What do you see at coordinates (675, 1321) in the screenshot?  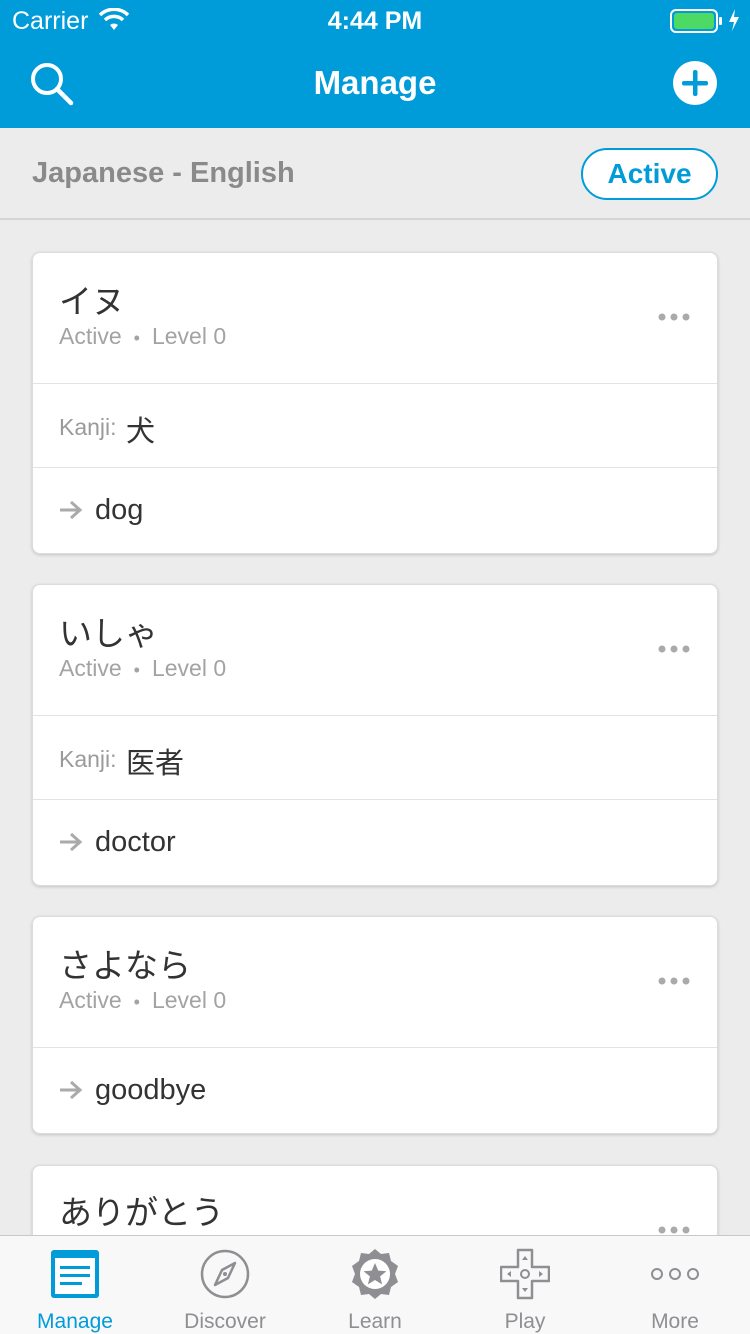 I see `tab-label: More` at bounding box center [675, 1321].